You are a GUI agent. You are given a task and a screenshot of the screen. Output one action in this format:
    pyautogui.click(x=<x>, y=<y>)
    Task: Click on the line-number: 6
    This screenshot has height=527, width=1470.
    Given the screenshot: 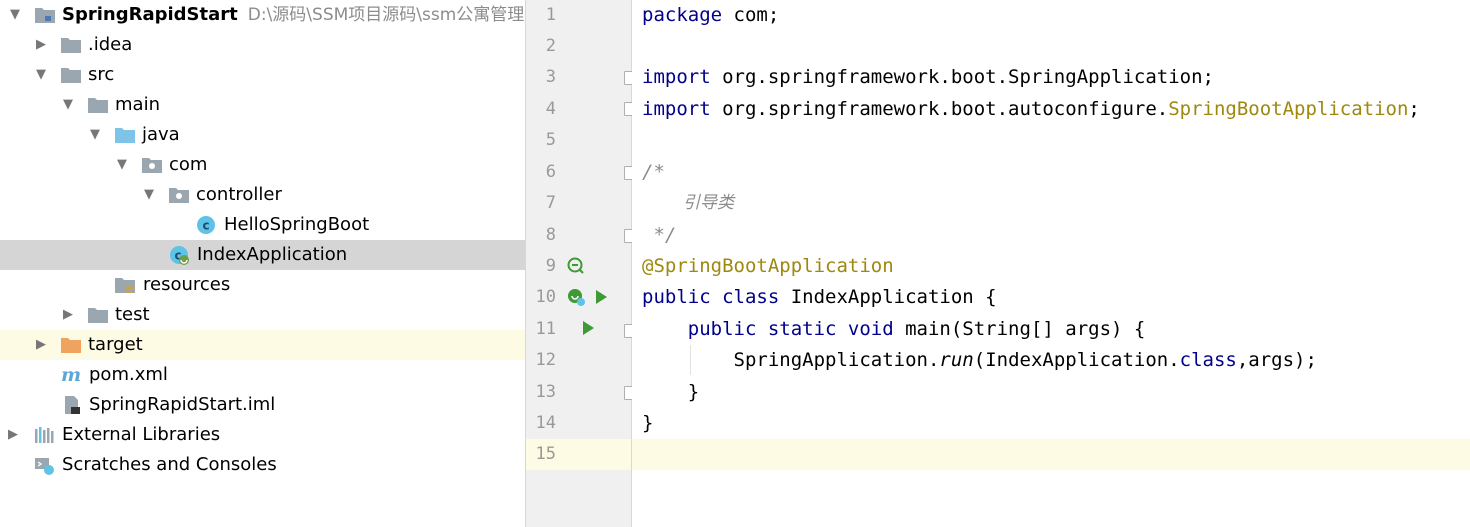 What is the action you would take?
    pyautogui.click(x=550, y=172)
    